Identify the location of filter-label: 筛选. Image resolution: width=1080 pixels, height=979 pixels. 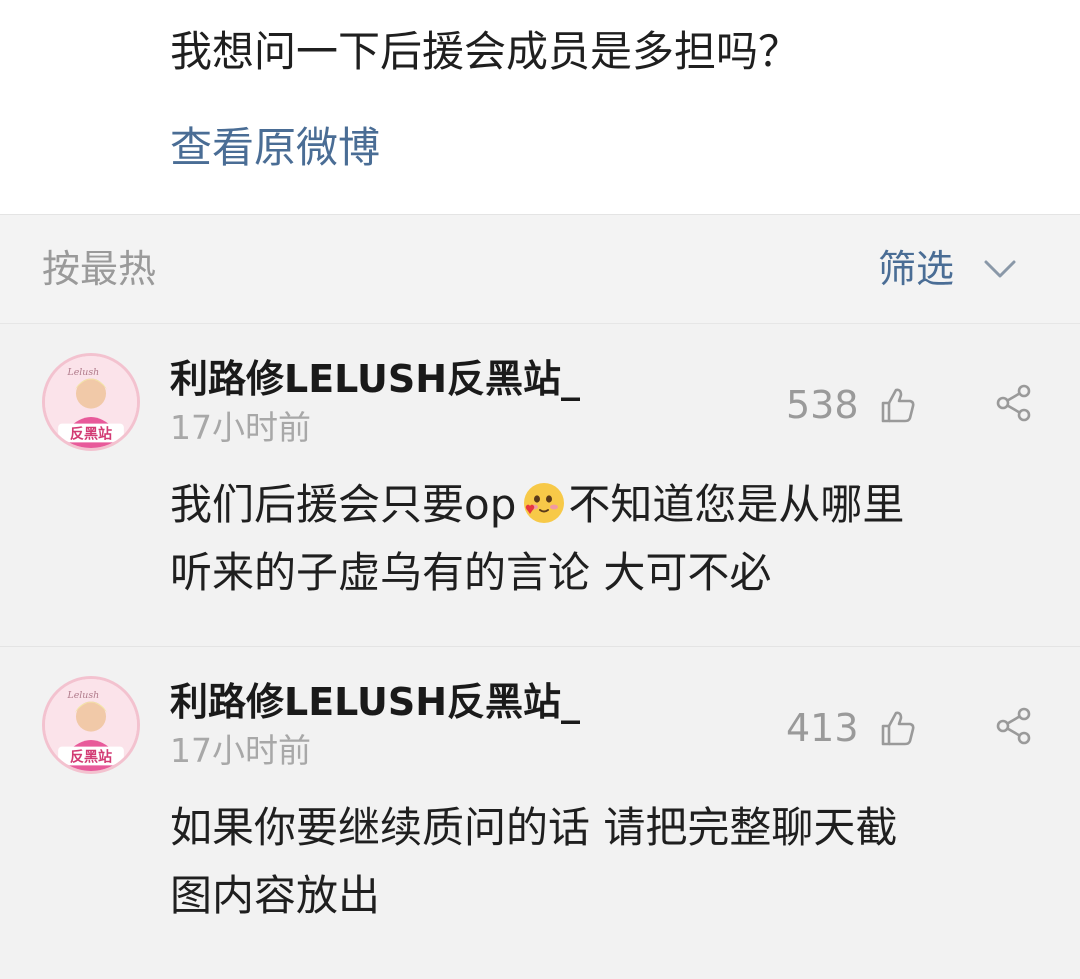
(916, 269).